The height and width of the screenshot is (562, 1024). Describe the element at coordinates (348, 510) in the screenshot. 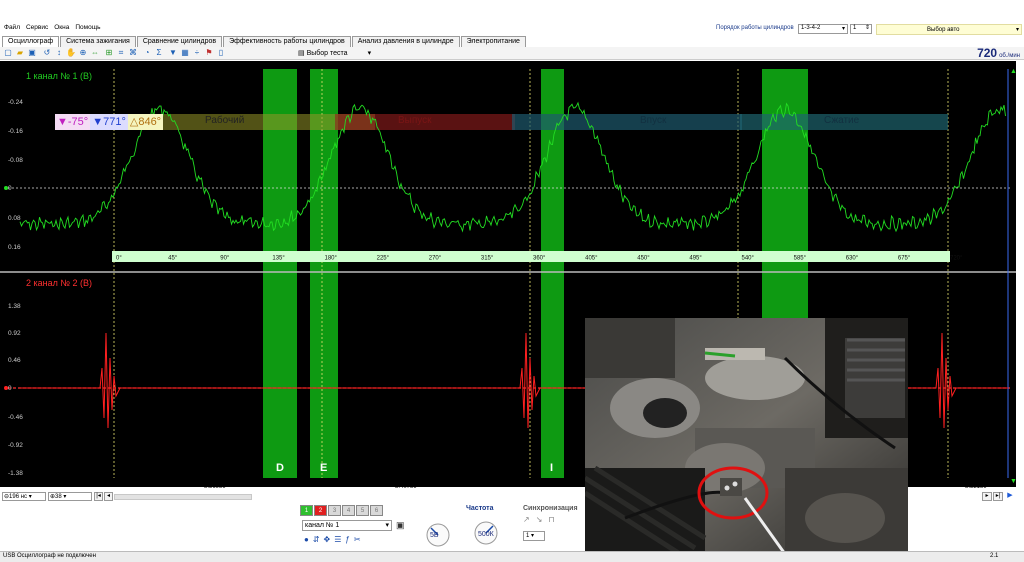

I see `channel-button-4: 4` at that location.